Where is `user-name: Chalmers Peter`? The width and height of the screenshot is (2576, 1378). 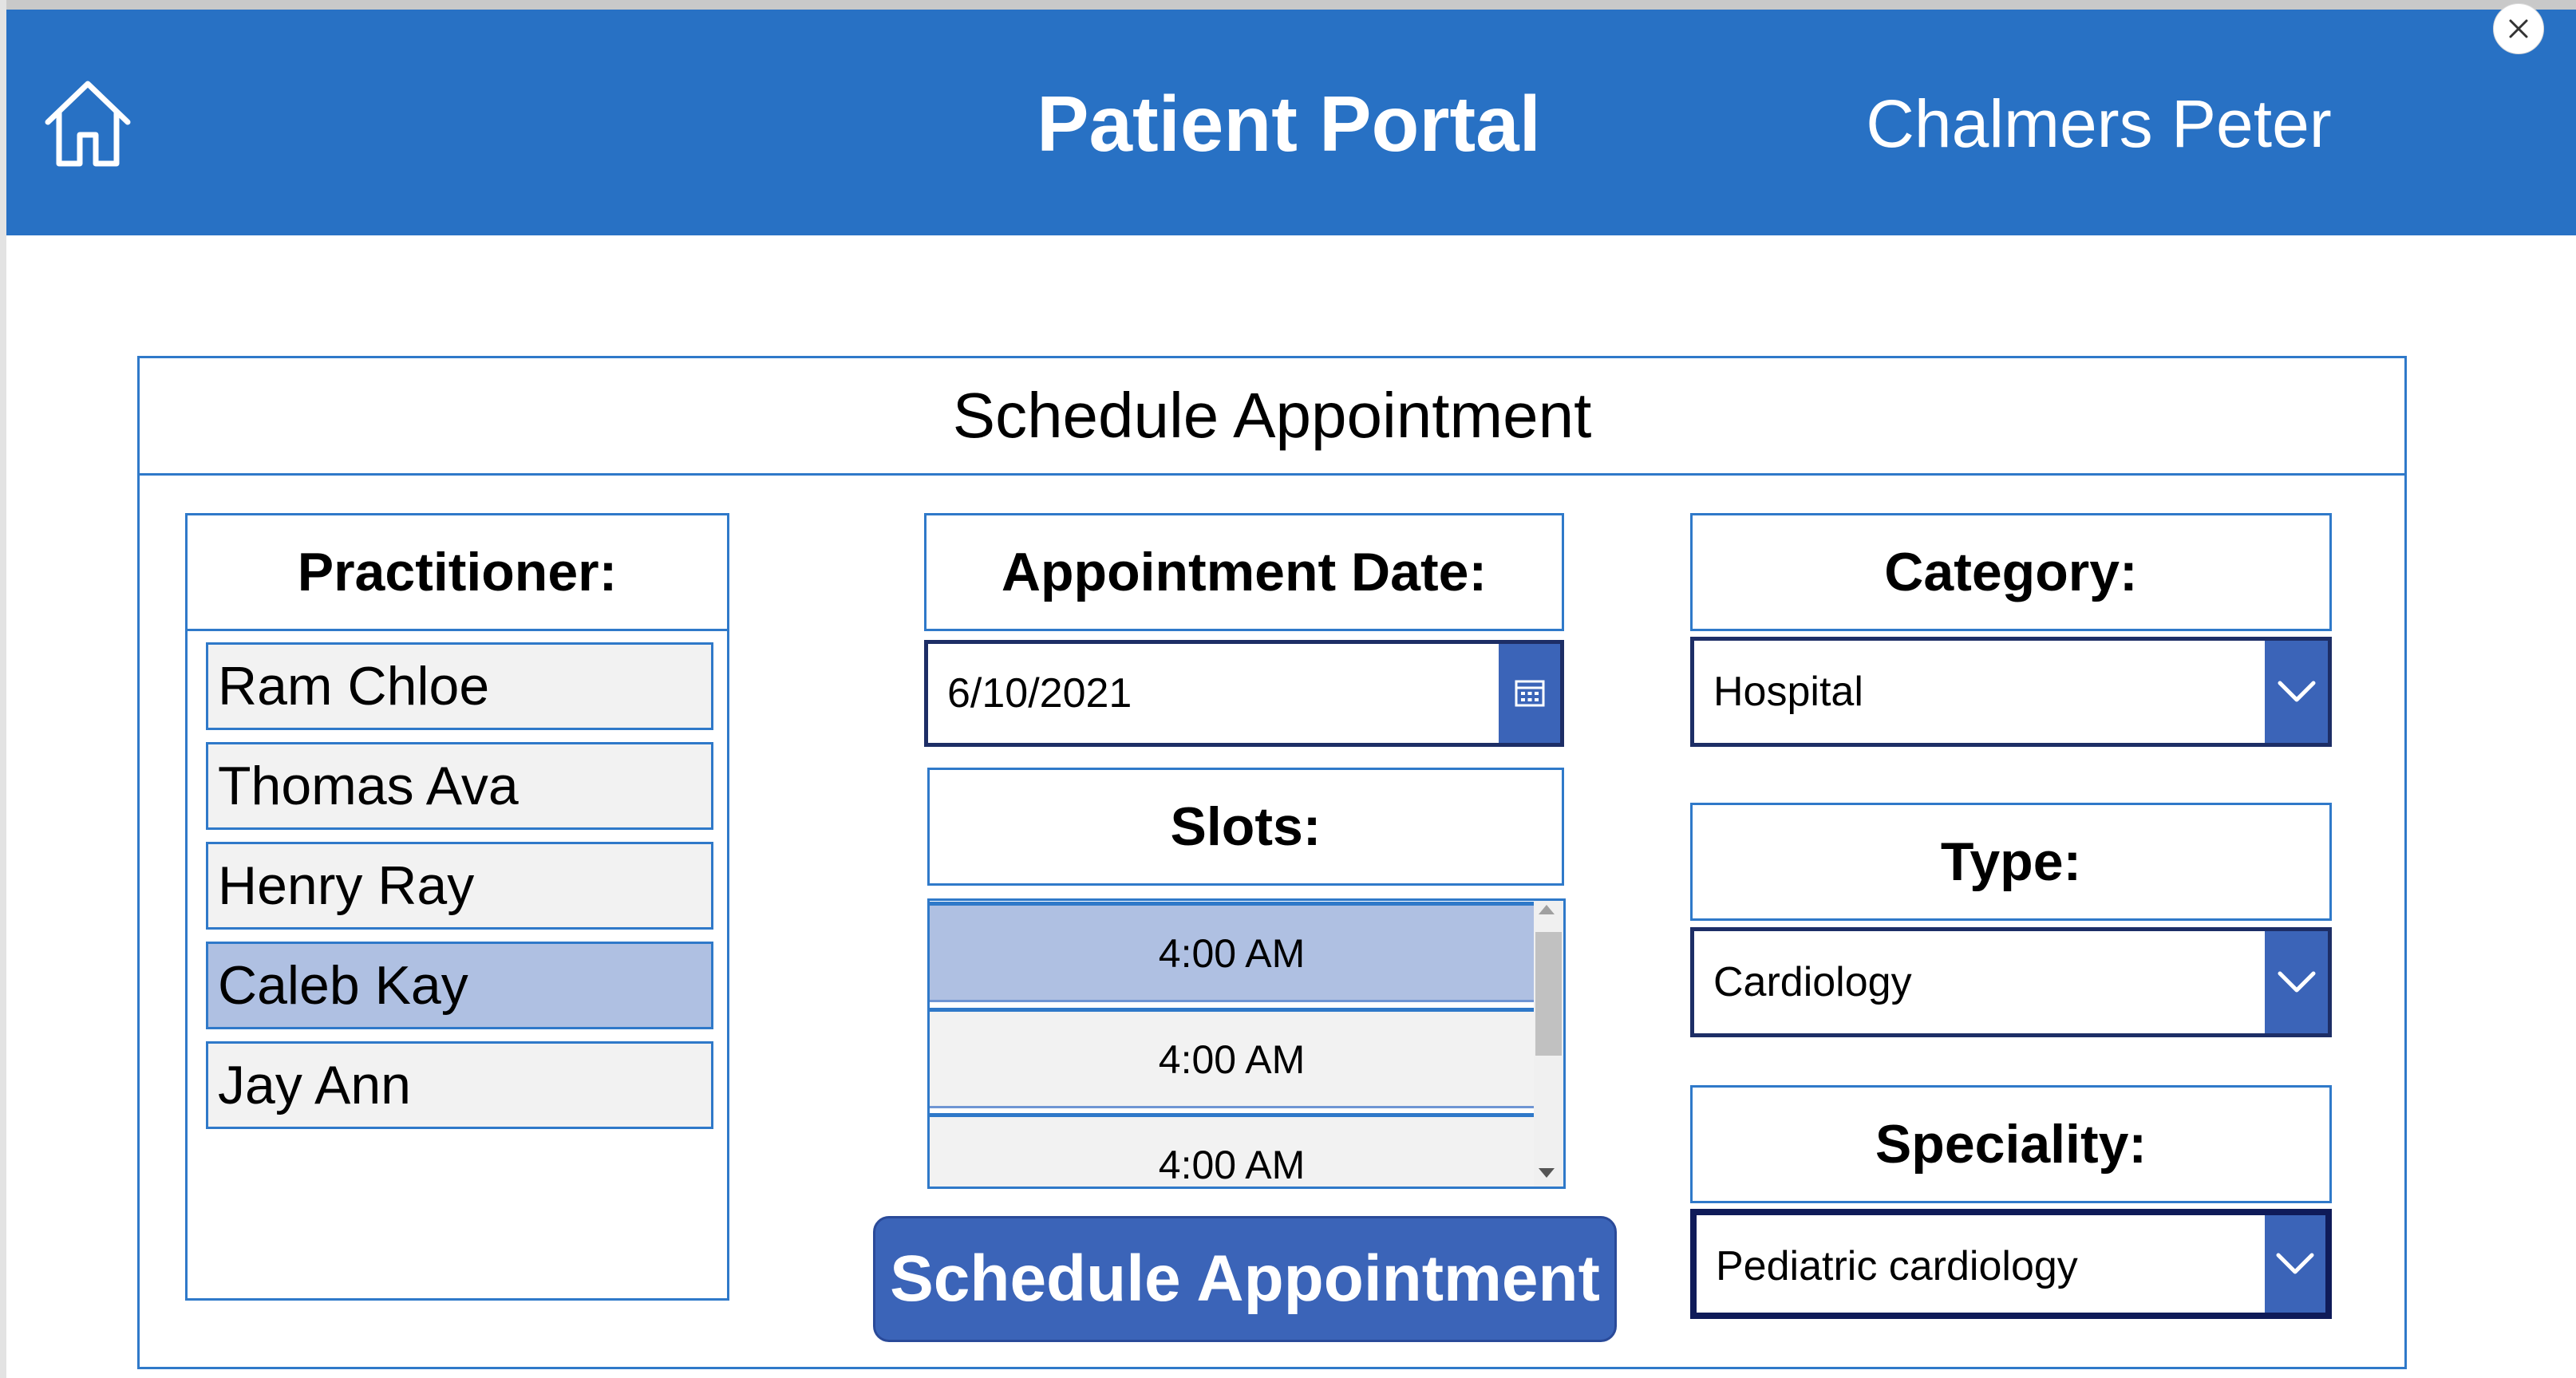 user-name: Chalmers Peter is located at coordinates (2099, 123).